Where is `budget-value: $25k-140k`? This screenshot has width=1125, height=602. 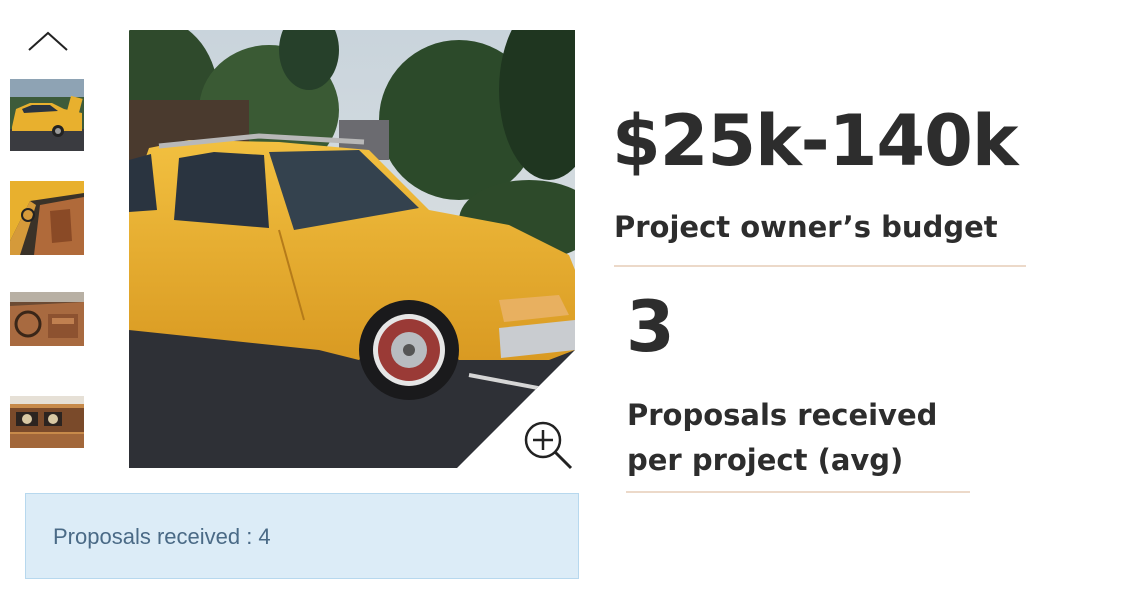
budget-value: $25k-140k is located at coordinates (815, 141).